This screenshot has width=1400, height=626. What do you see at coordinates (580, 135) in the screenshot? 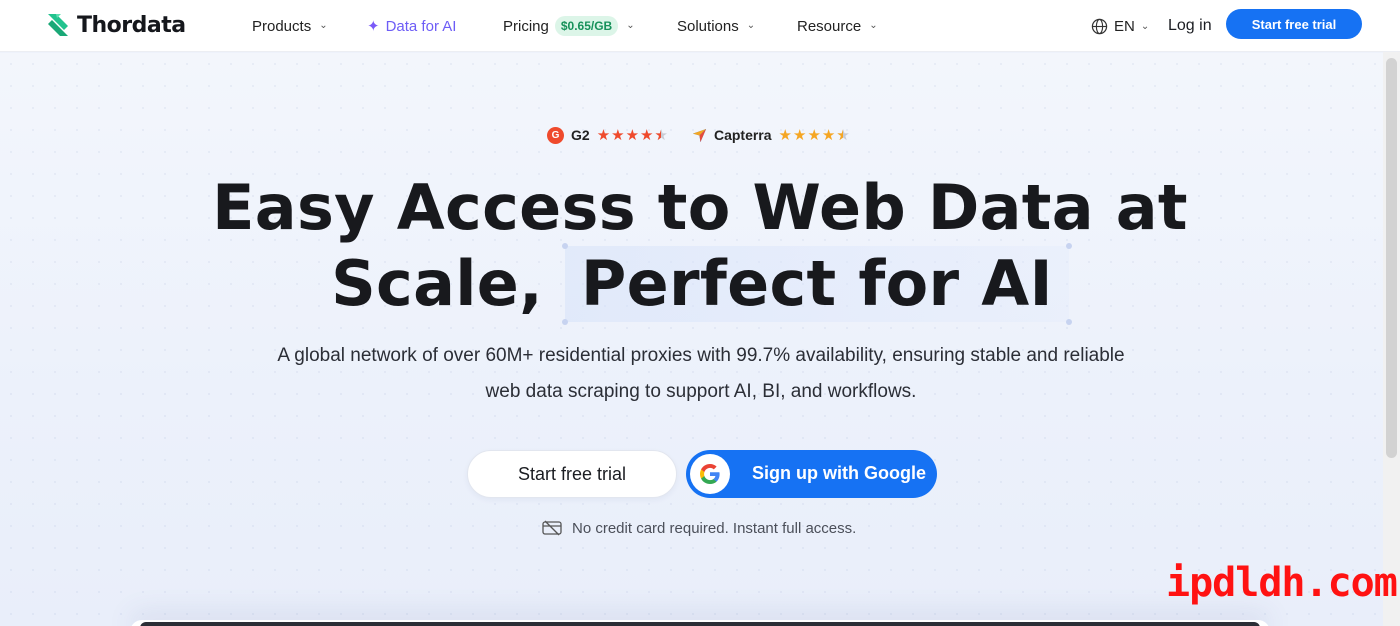
I see `g2-label: G2` at bounding box center [580, 135].